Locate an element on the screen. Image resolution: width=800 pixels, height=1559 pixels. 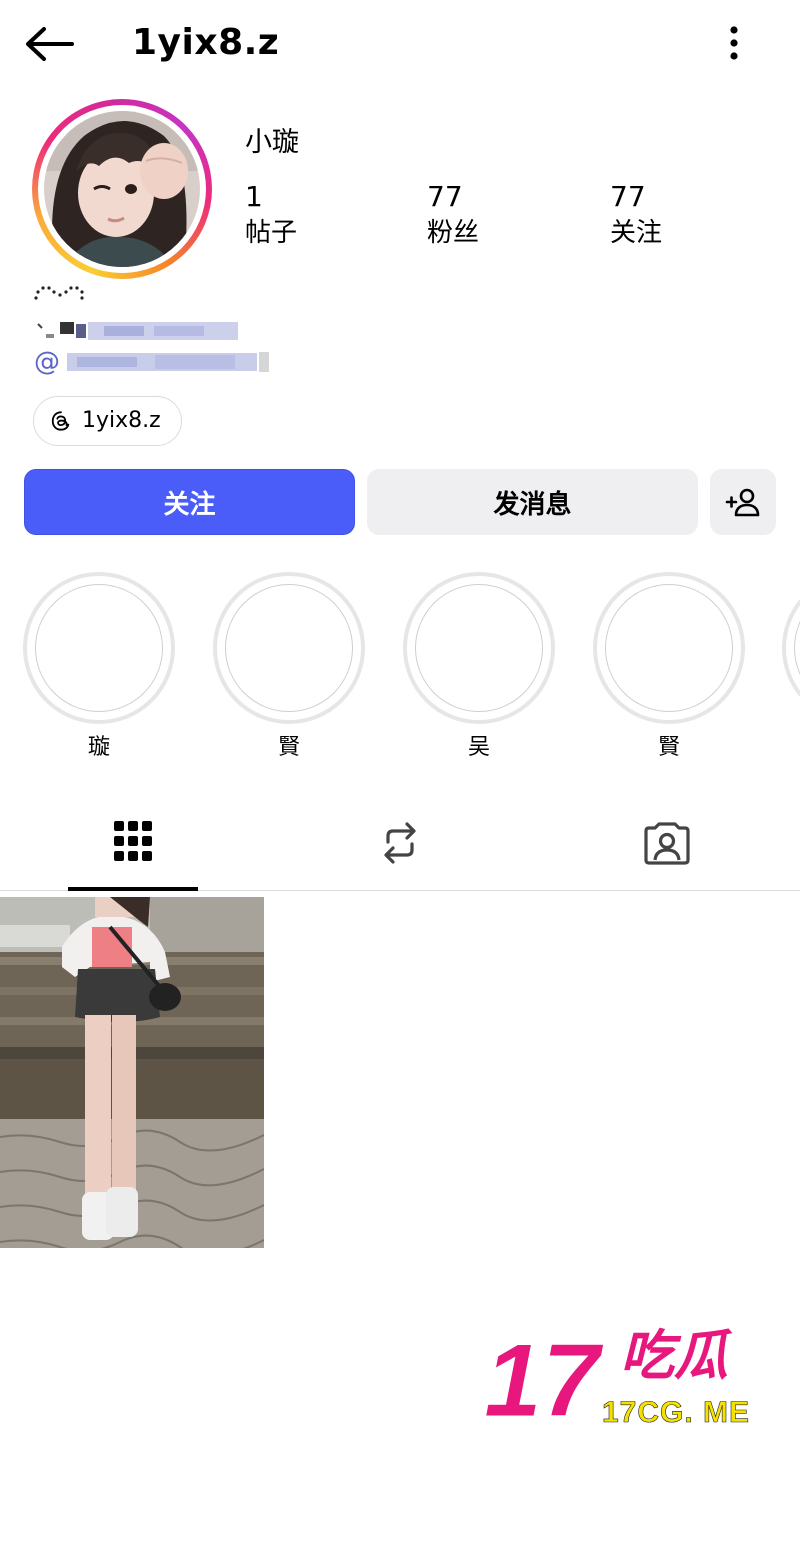
highlight-label: 璇 is located at coordinates (98, 747).